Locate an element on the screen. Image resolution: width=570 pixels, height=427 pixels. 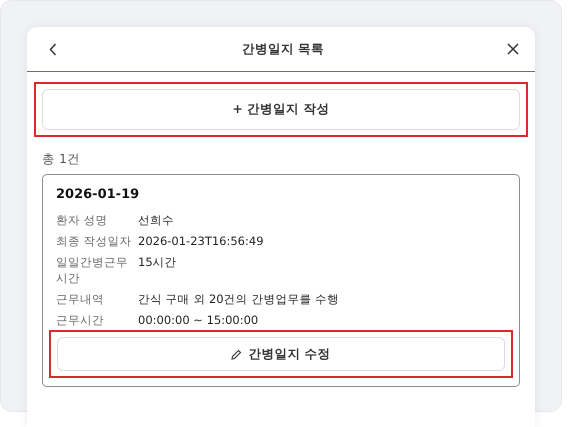
edit-button: 간병일지 수정 is located at coordinates (281, 354).